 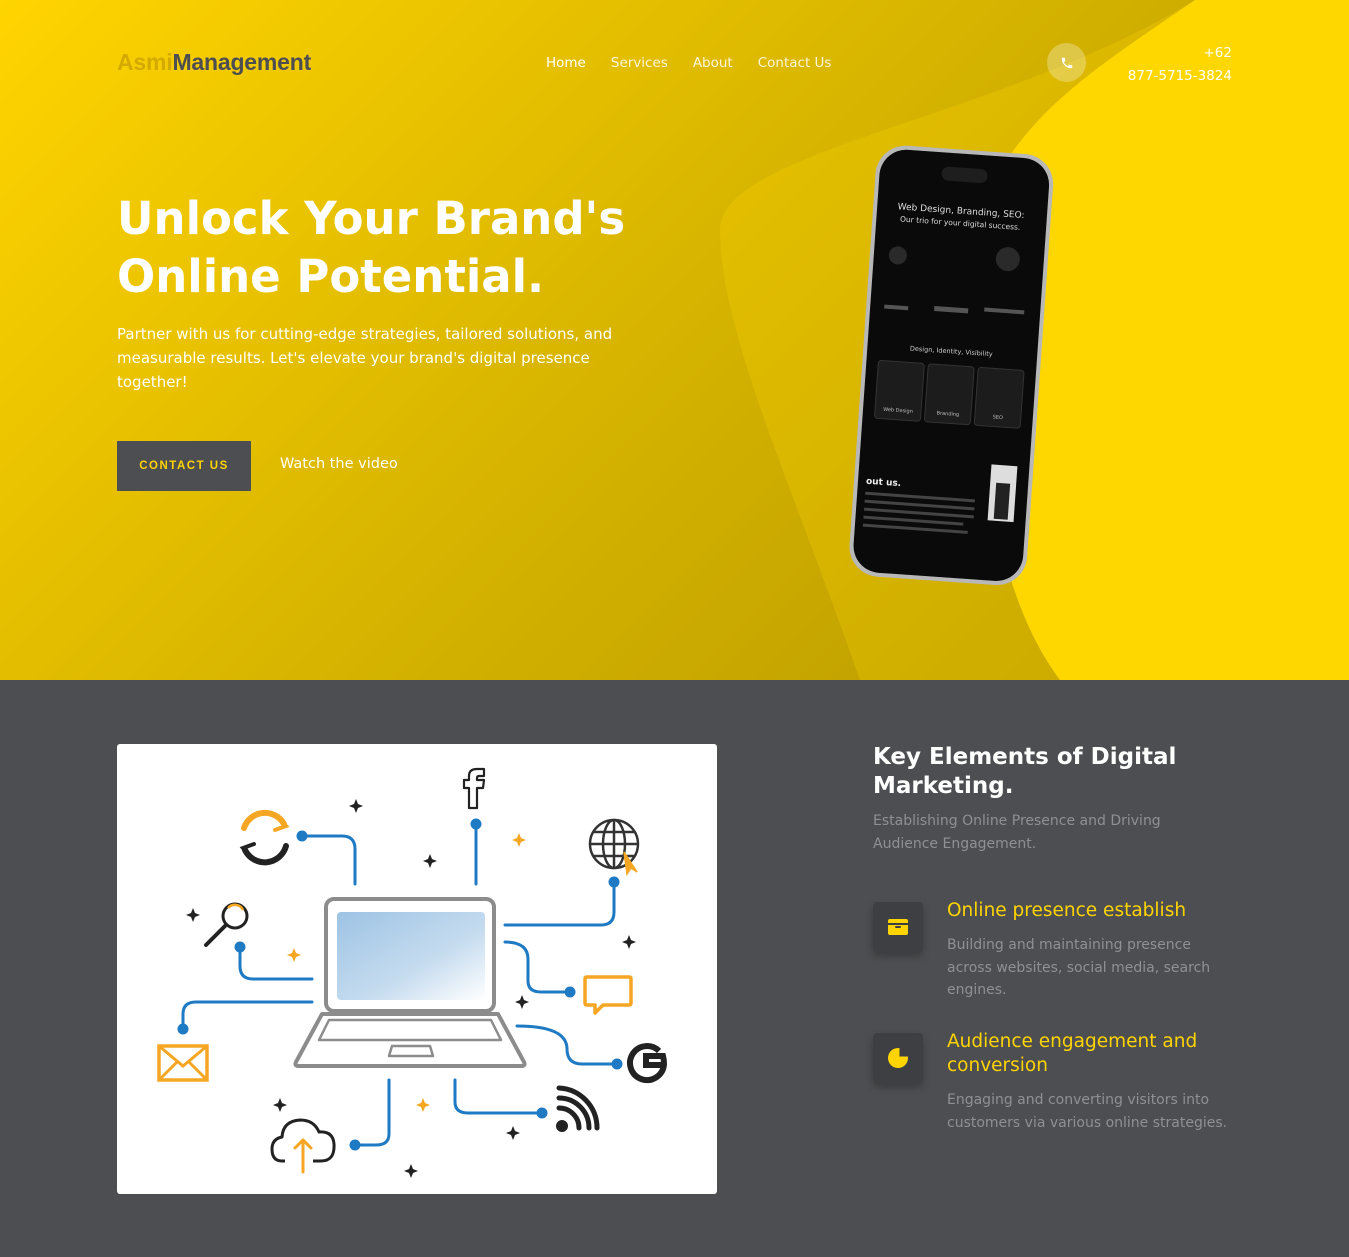 I want to click on contact-us-button: CONTACT US, so click(x=184, y=466).